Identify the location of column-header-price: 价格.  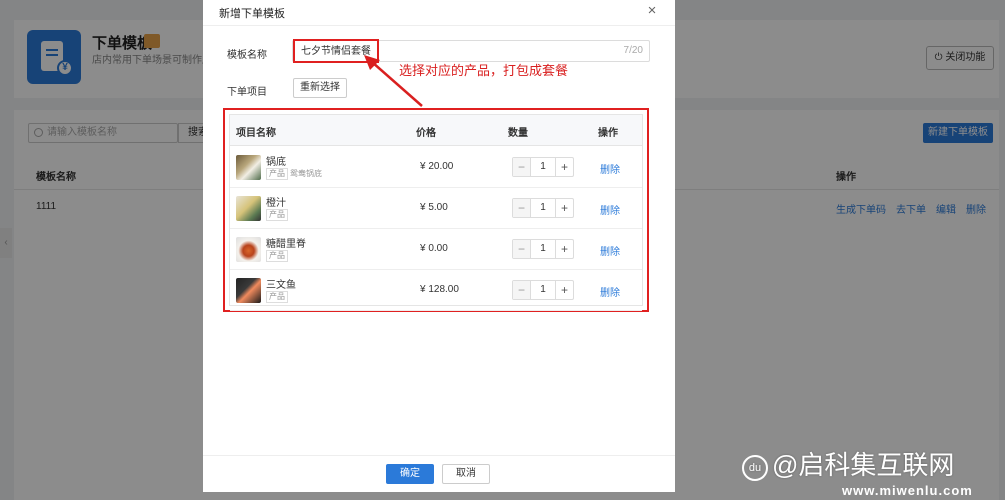
(426, 133).